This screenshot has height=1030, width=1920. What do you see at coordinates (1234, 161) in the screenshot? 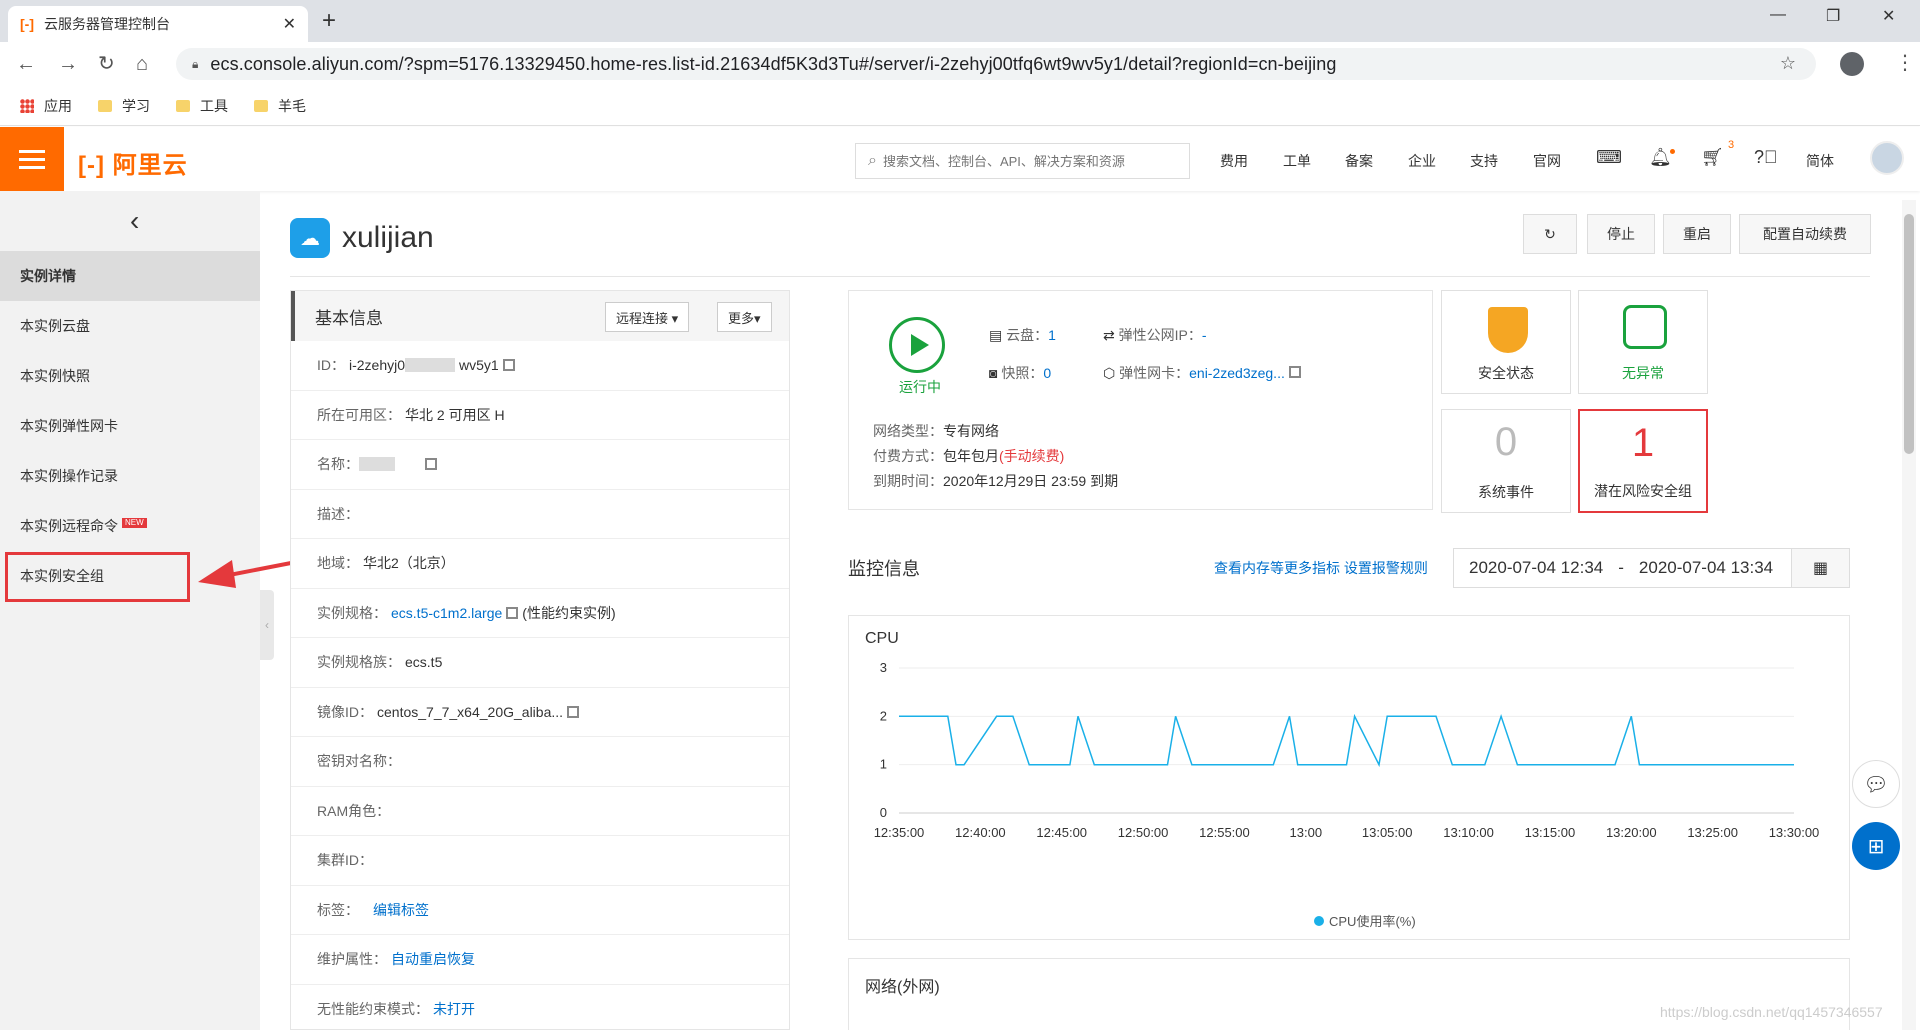
I see `nav-fees: 费用` at bounding box center [1234, 161].